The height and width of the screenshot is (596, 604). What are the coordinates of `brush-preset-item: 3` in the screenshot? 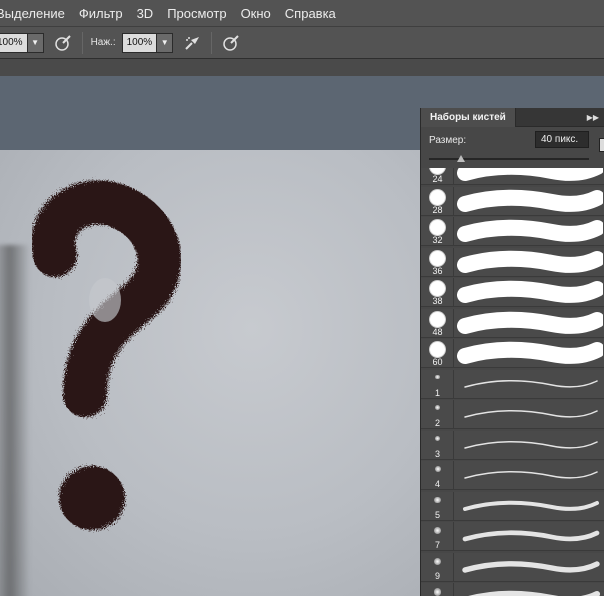 It's located at (512, 445).